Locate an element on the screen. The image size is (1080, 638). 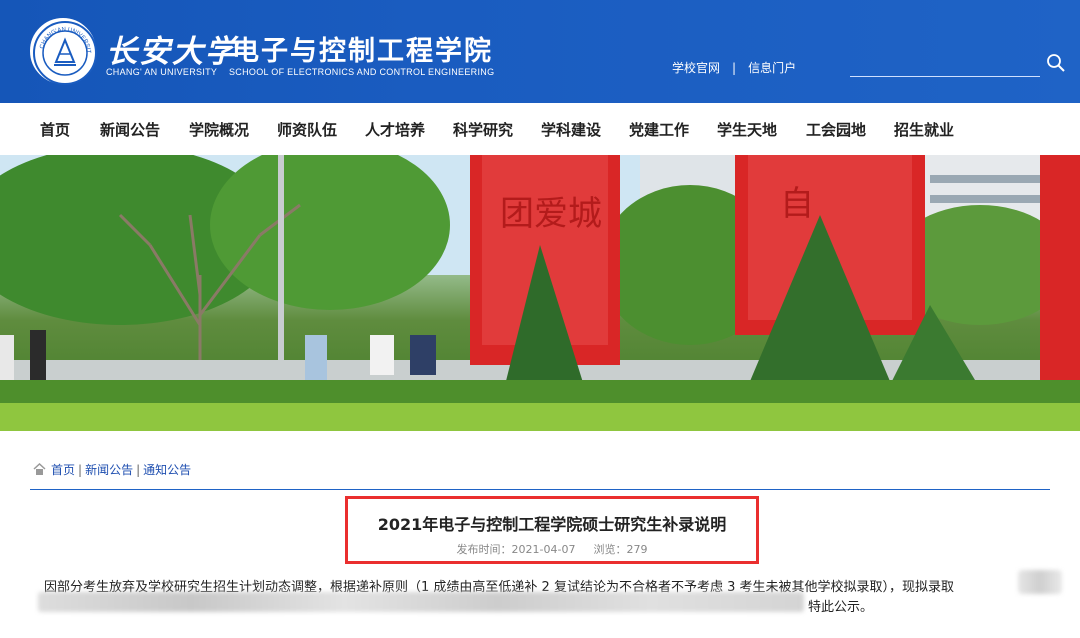
university-seal-logo: CHANG'AN UNIVERSITY is located at coordinates (63, 51).